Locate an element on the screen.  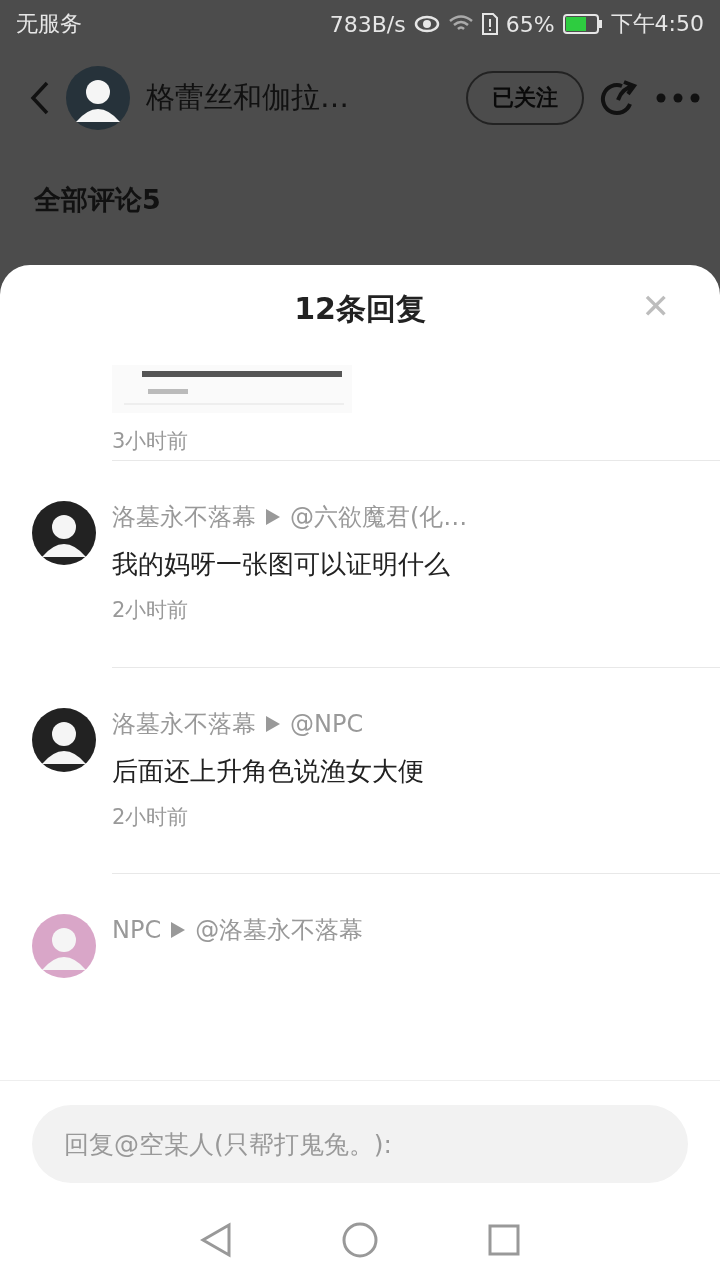
more-icon is located at coordinates (678, 98).